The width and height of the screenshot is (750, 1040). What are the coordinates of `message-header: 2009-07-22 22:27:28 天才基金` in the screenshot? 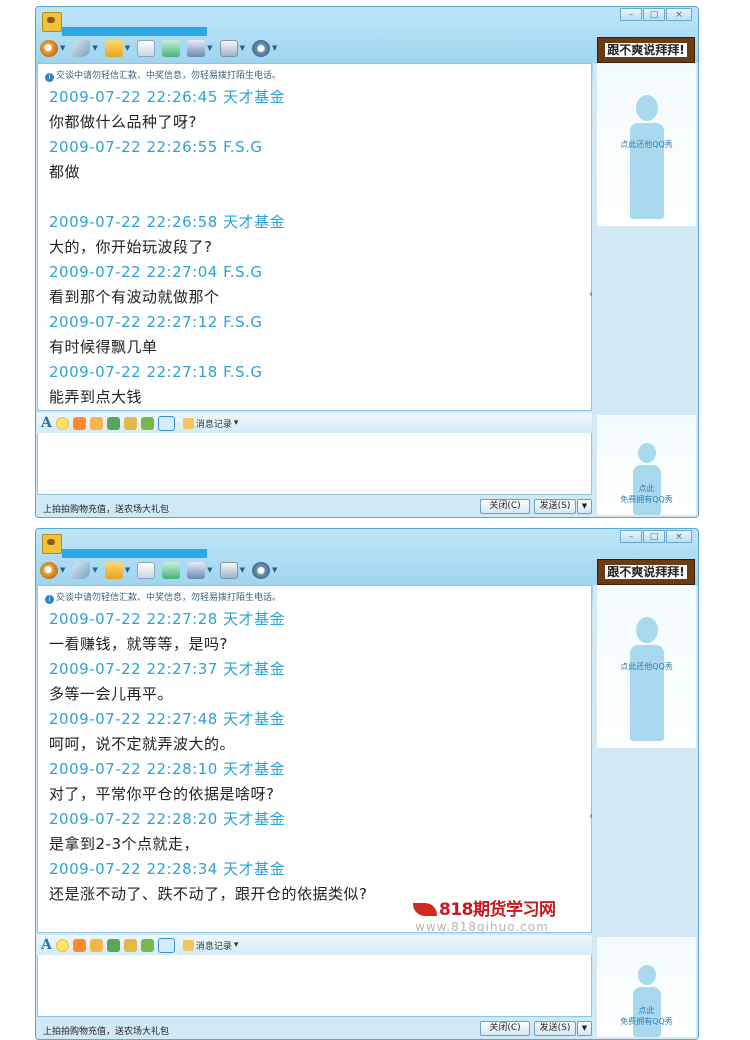 It's located at (167, 619).